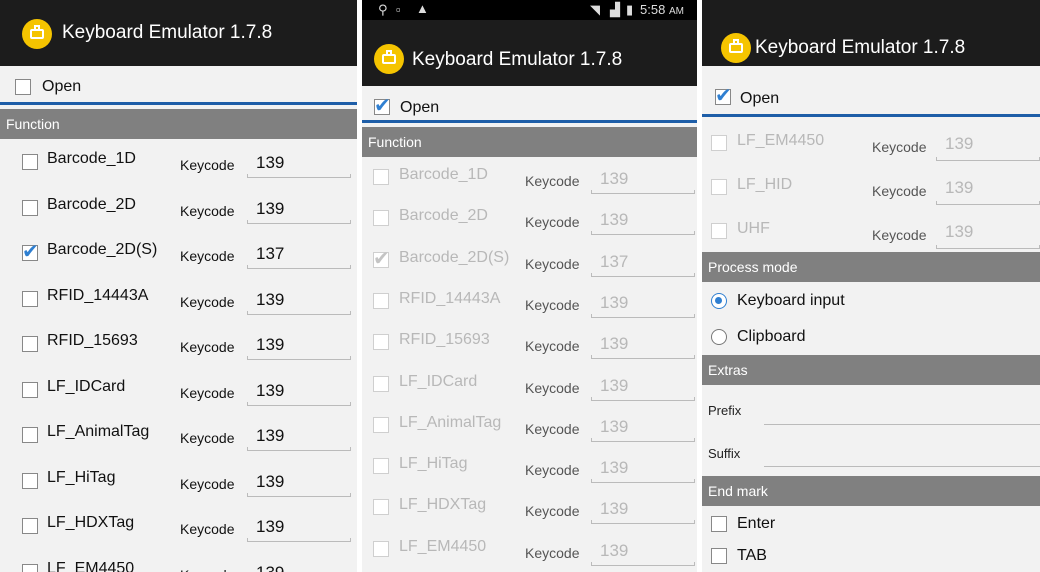 The width and height of the screenshot is (1040, 572). Describe the element at coordinates (178, 33) in the screenshot. I see `app-title-bar: Keyboard Emulator 1.7.8` at that location.